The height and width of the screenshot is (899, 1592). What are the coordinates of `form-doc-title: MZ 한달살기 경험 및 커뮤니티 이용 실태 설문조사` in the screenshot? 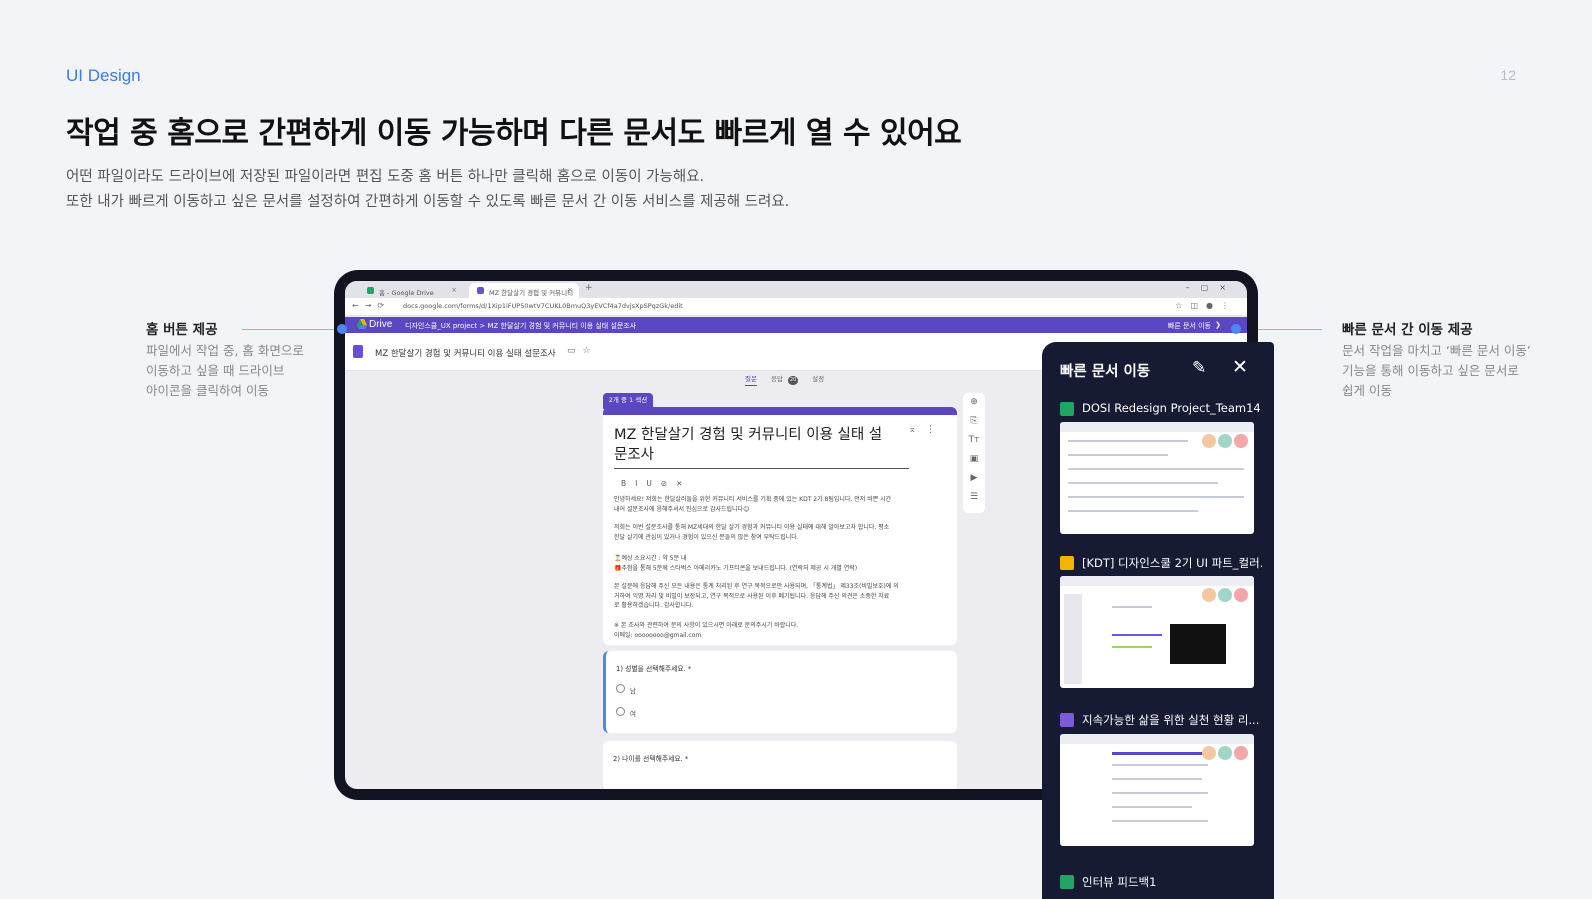 It's located at (465, 353).